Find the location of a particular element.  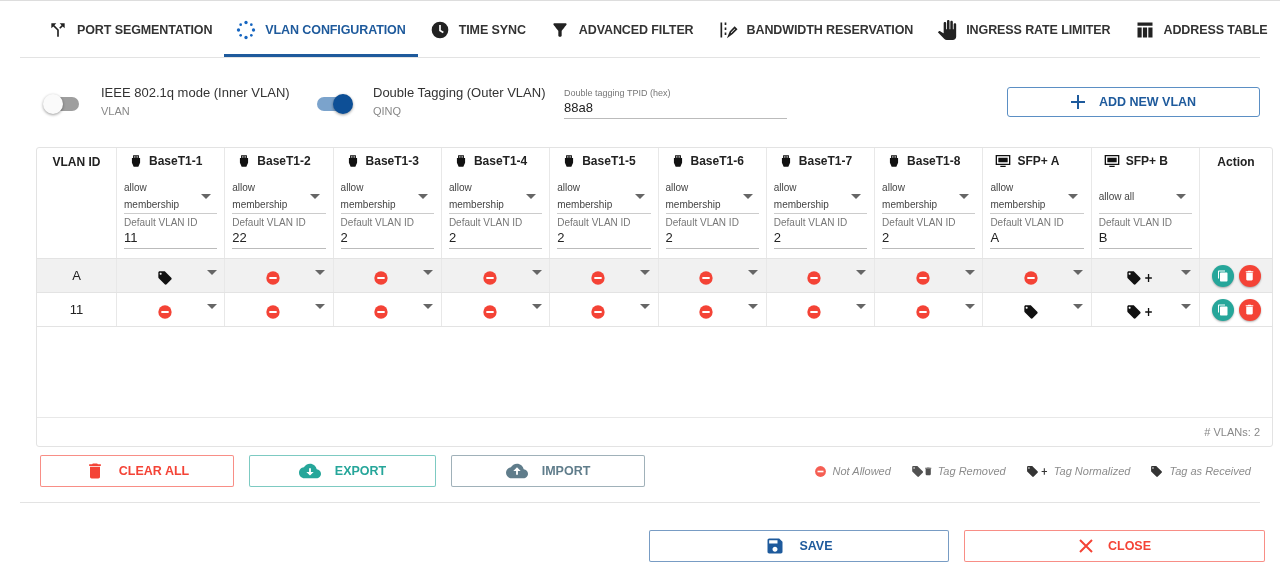

tab: INGRESS RATE LIMITER is located at coordinates (1024, 31).